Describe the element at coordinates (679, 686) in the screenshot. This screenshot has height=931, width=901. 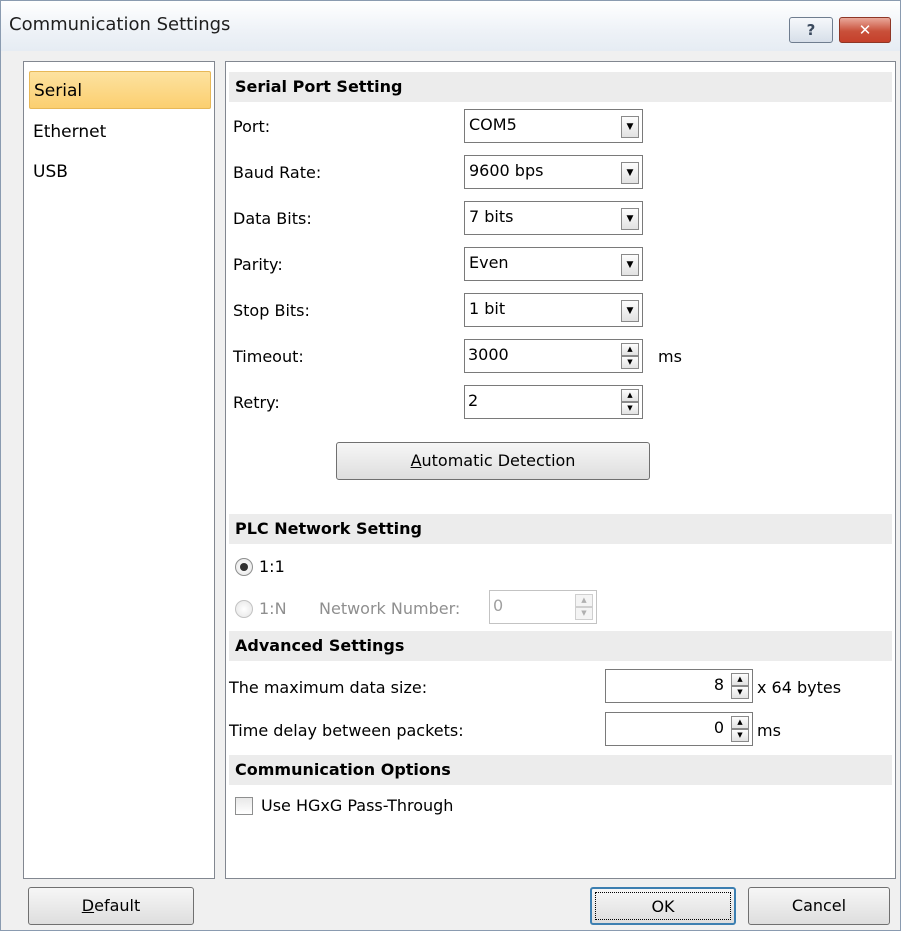
I see `max-data-size-stepper: 8 ▲ ▼` at that location.